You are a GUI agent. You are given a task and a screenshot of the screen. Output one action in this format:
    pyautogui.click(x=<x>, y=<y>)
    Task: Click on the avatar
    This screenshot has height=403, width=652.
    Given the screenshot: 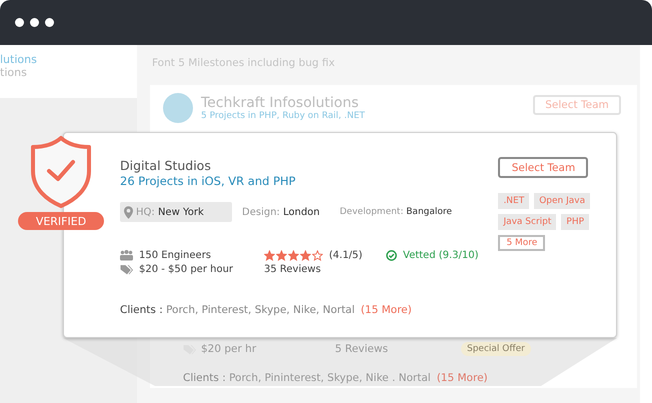 What is the action you would take?
    pyautogui.click(x=178, y=108)
    